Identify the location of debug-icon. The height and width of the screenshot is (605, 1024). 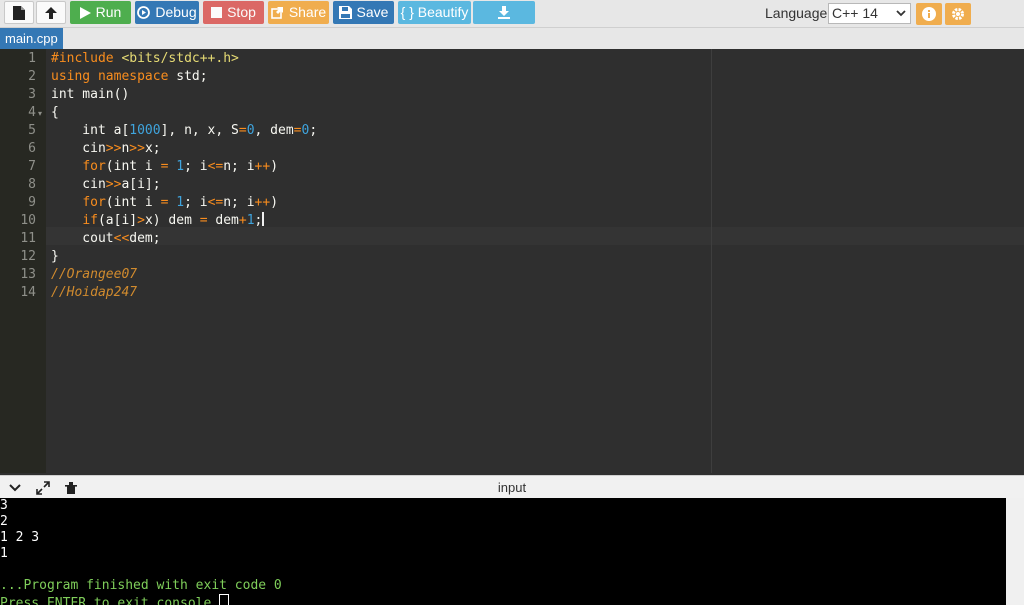
(144, 12).